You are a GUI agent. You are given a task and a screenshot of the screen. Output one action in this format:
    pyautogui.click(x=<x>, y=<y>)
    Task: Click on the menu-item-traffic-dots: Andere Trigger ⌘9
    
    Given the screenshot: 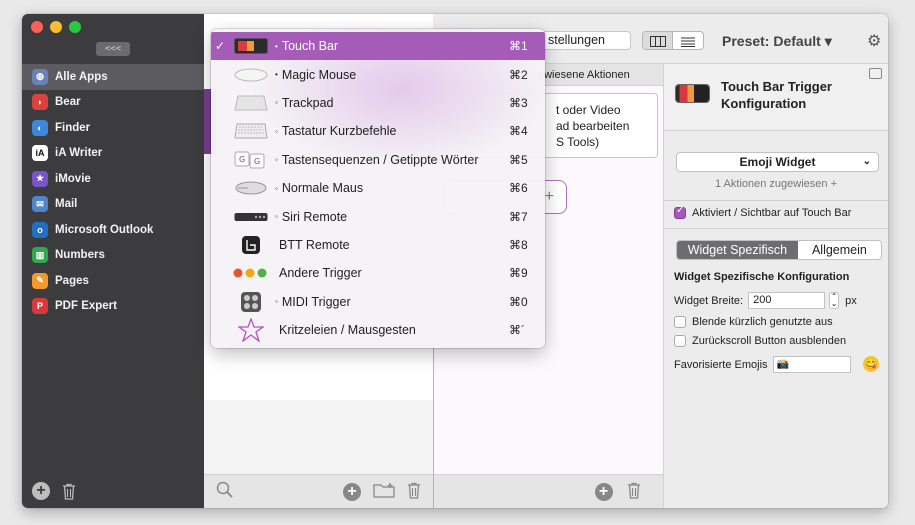 What is the action you would take?
    pyautogui.click(x=378, y=273)
    